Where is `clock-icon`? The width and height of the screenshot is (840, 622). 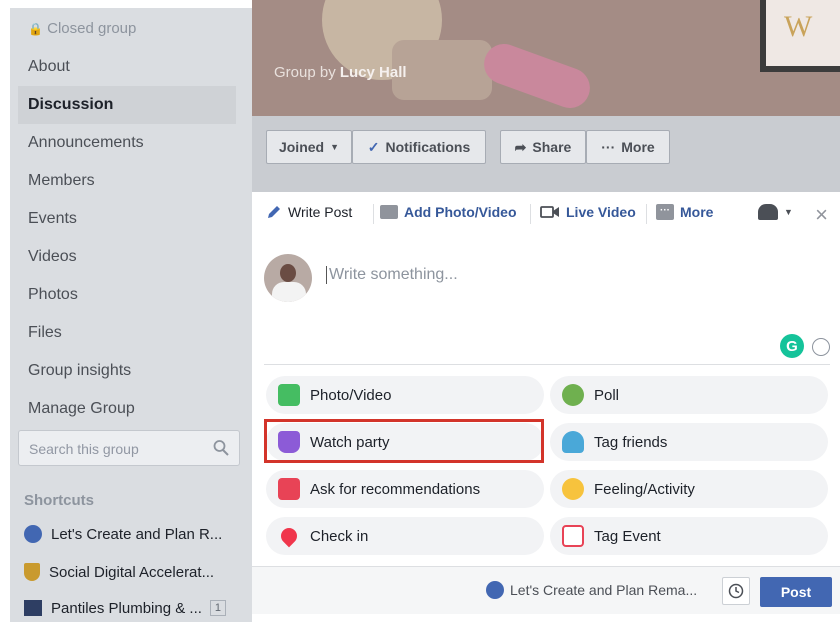 clock-icon is located at coordinates (736, 591).